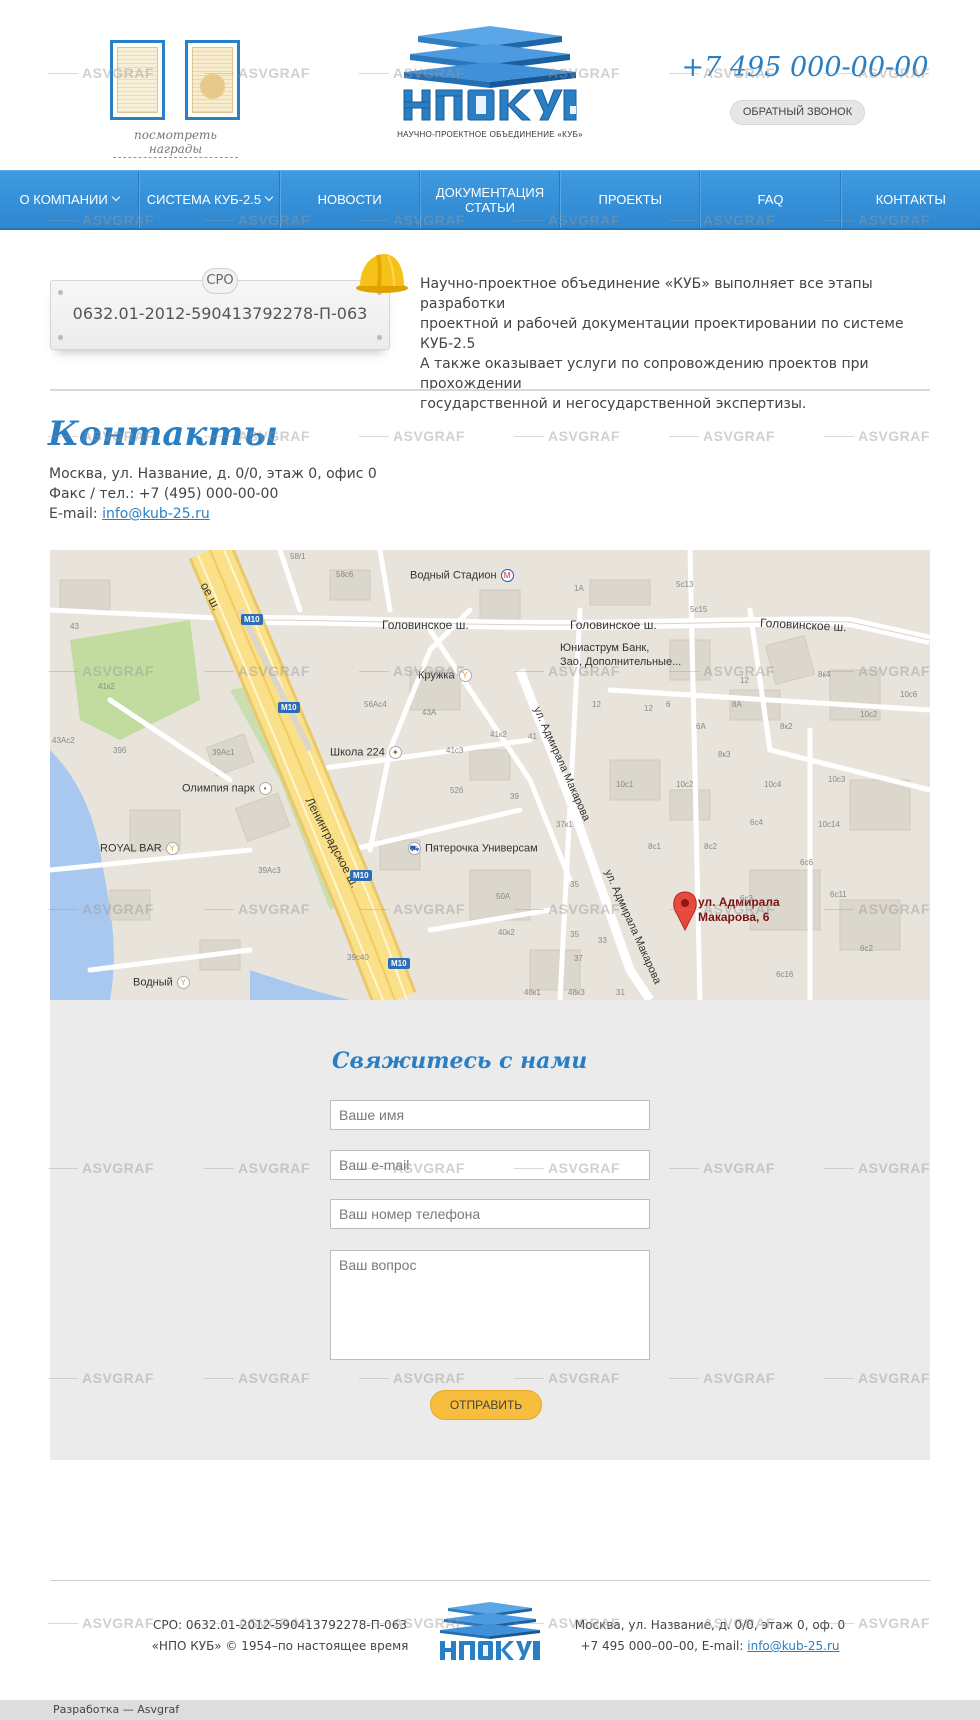  What do you see at coordinates (797, 112) in the screenshot?
I see `callback-button: ОБРАТНЫЙ ЗВОНОК` at bounding box center [797, 112].